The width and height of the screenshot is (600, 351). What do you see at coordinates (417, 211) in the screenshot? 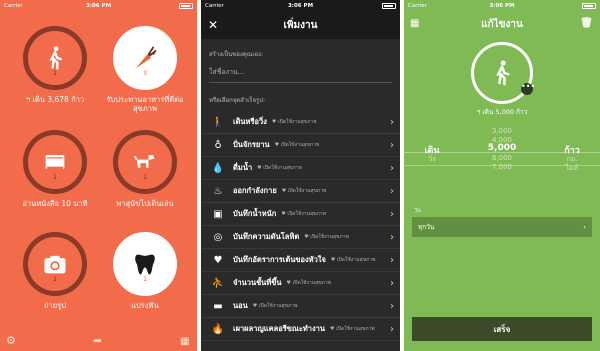
I see `schedule-label: วัน` at bounding box center [417, 211].